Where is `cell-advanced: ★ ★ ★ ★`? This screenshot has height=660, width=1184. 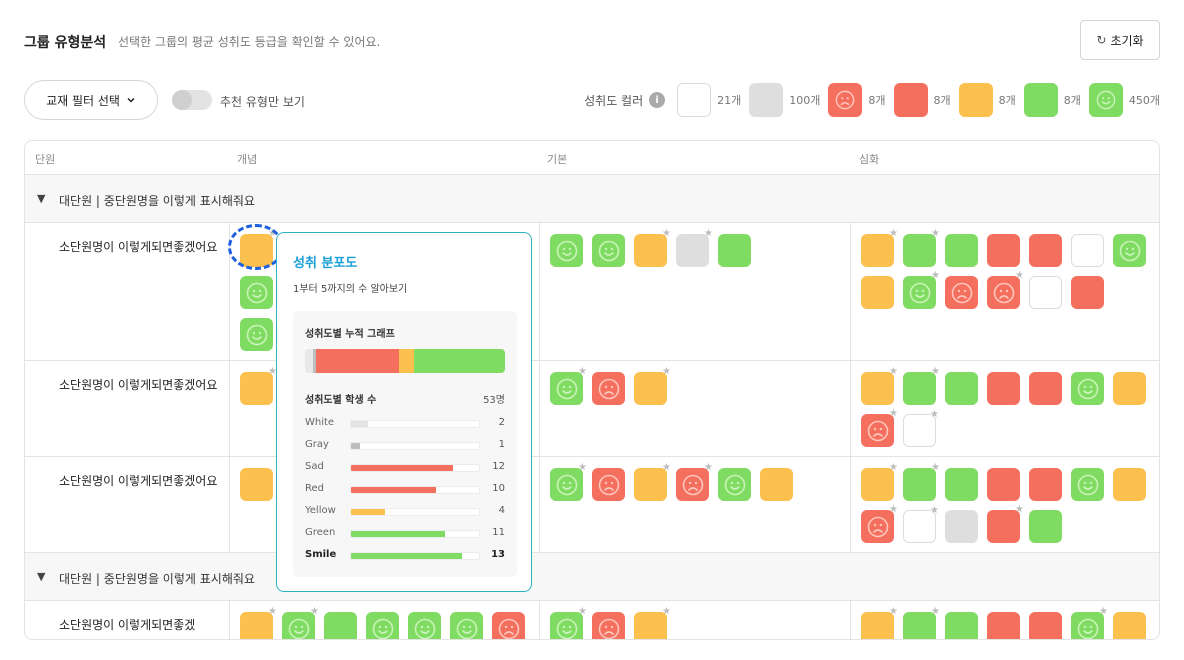
cell-advanced: ★ ★ ★ ★ is located at coordinates (1004, 408).